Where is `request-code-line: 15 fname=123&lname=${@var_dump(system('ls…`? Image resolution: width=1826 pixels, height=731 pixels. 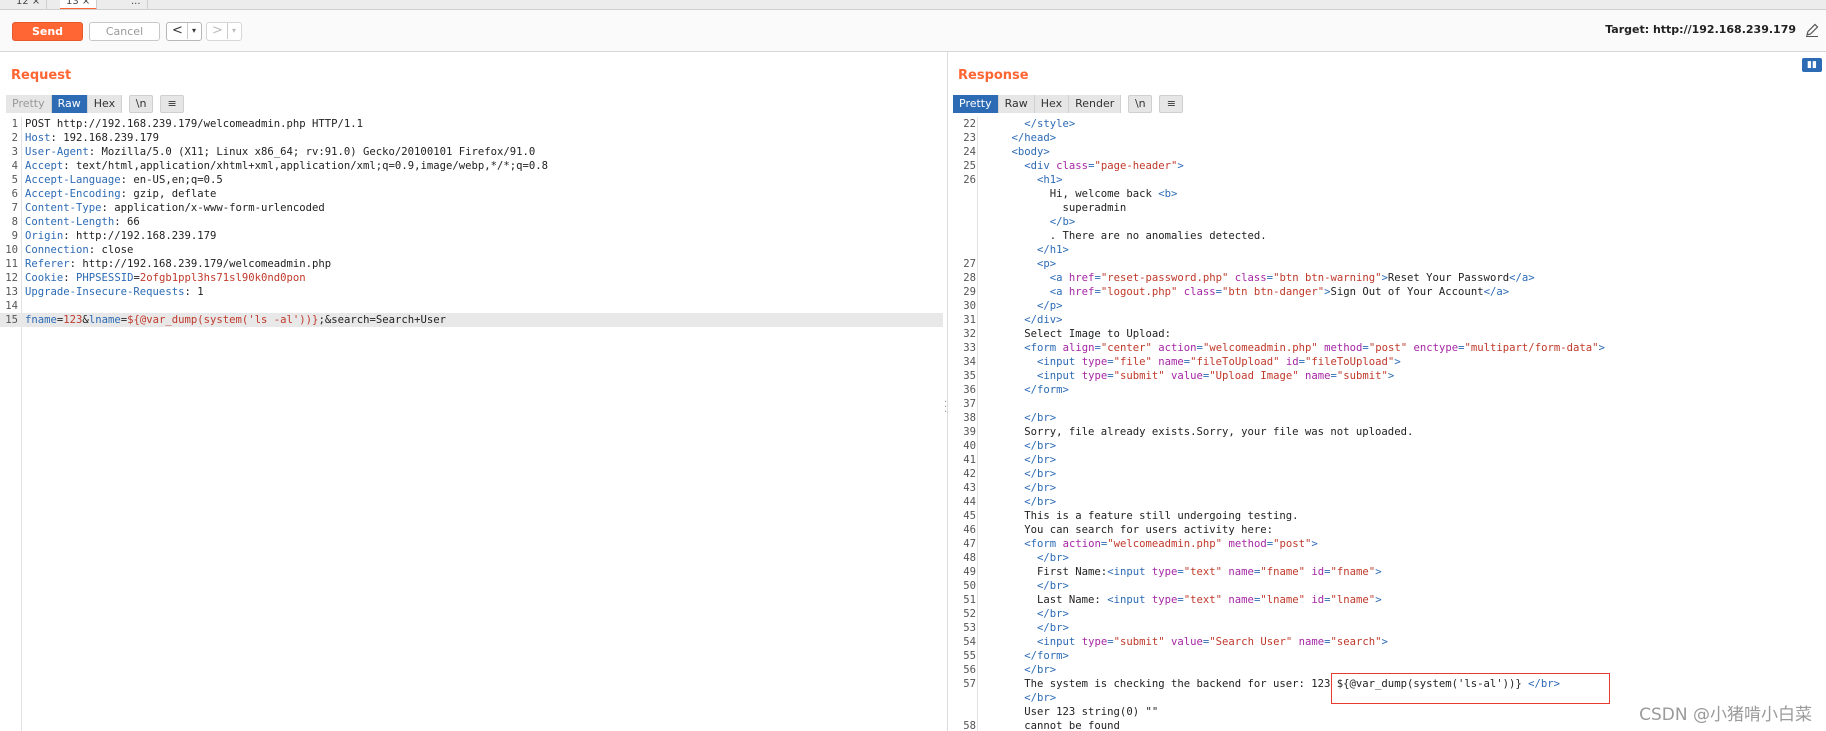 request-code-line: 15 fname=123&lname=${@var_dump(system('ls… is located at coordinates (471, 320).